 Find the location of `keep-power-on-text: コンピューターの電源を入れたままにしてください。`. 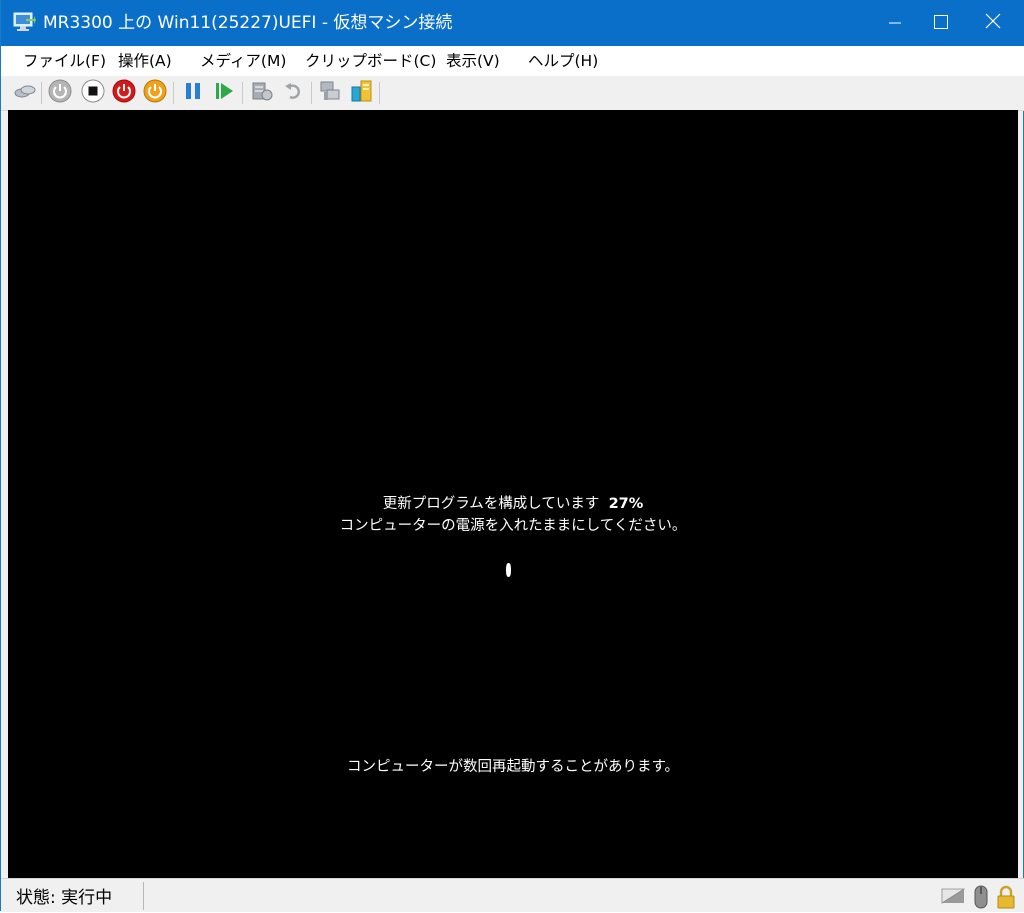

keep-power-on-text: コンピューターの電源を入れたままにしてください。 is located at coordinates (513, 526).